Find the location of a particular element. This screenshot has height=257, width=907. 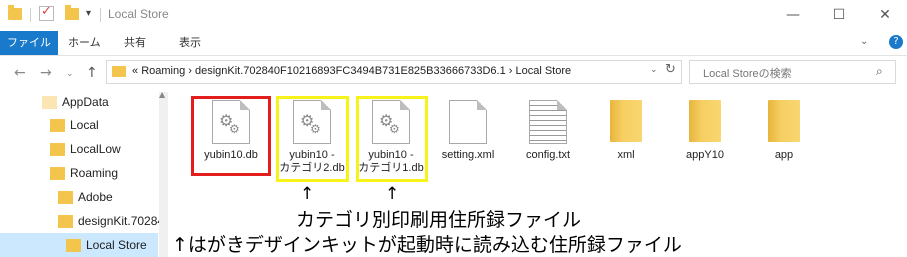

annotation-startup-file: ↑はがきデザインキットが起動時に読み込む住所録ファイル is located at coordinates (427, 245).